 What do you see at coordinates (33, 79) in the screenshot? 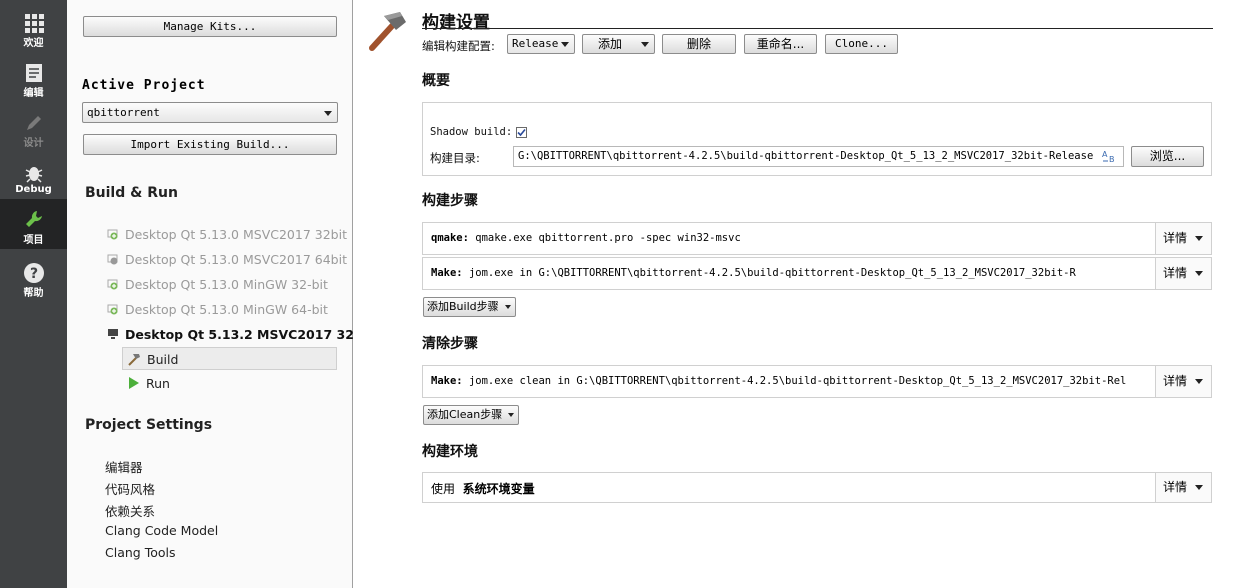
I see `mode-edit: 编辑` at bounding box center [33, 79].